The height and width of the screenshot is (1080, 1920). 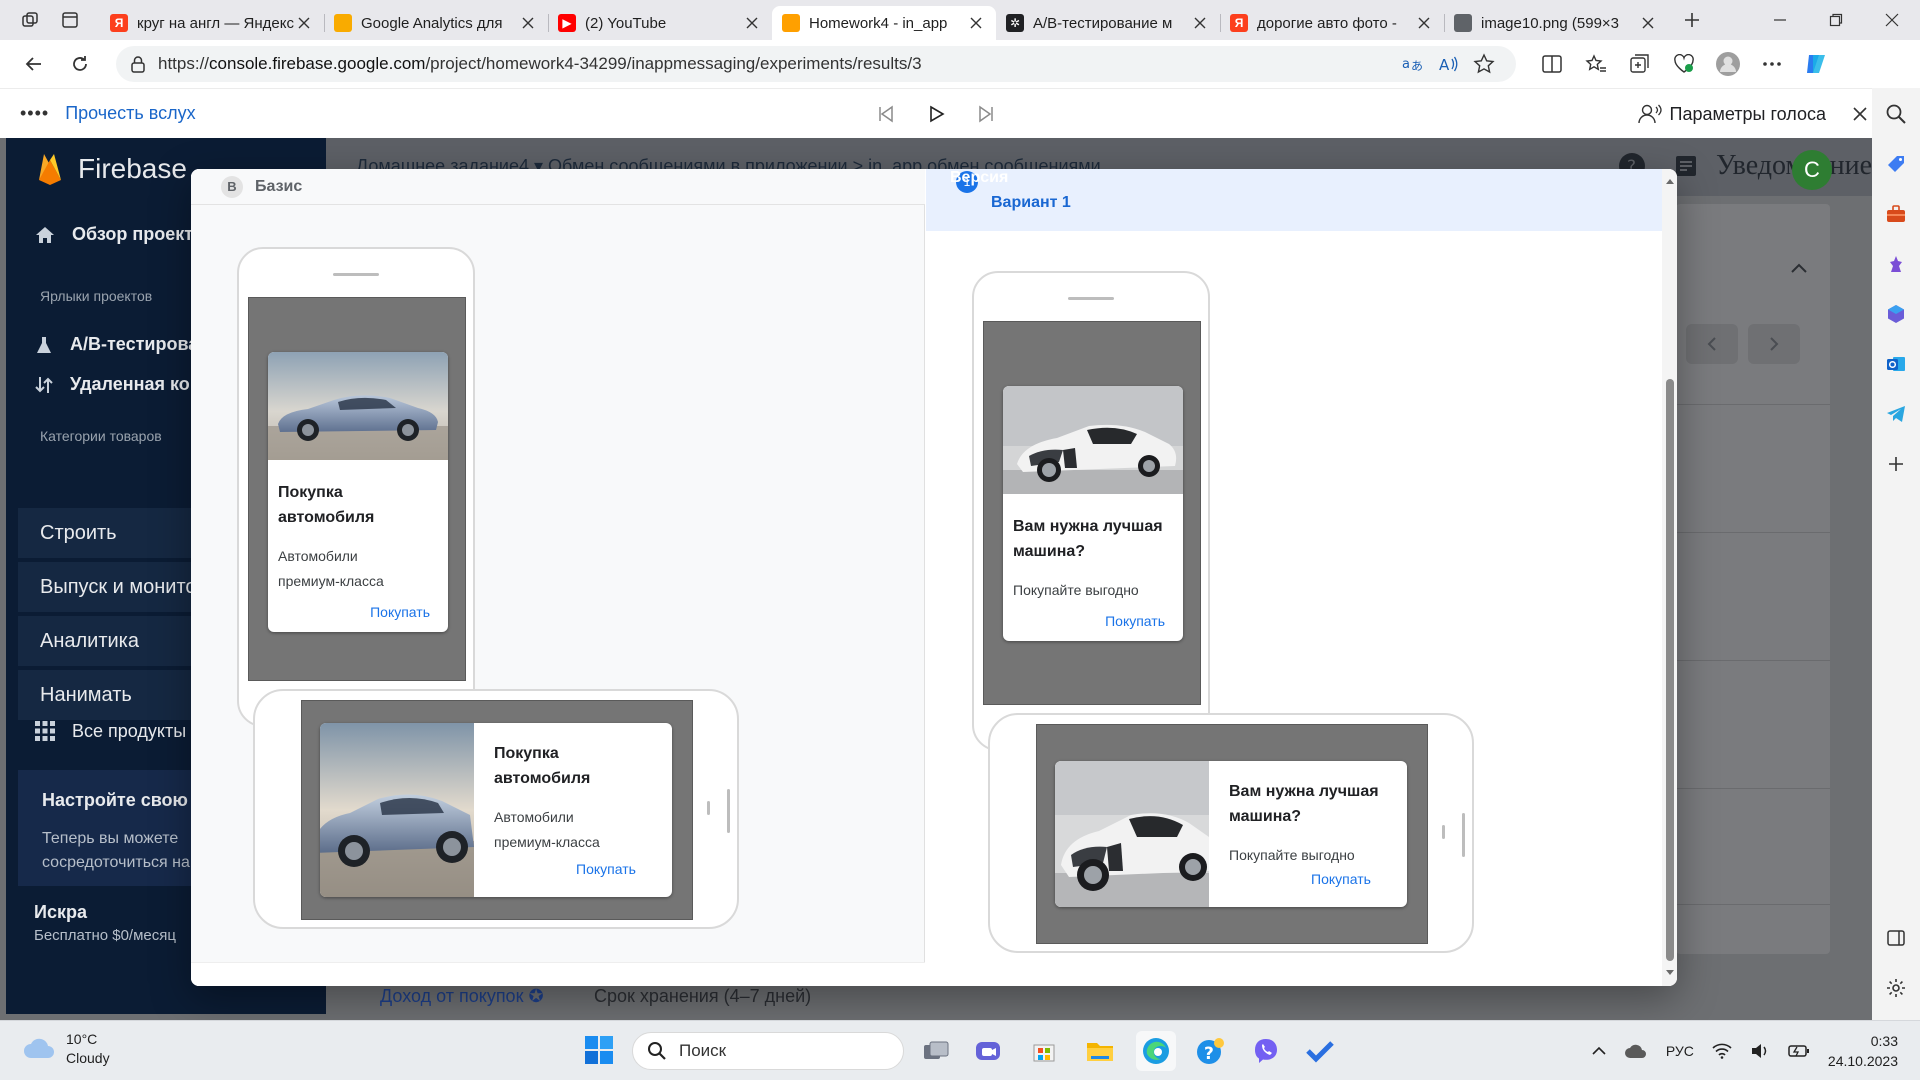 I want to click on todo-check-icon, so click(x=1320, y=1051).